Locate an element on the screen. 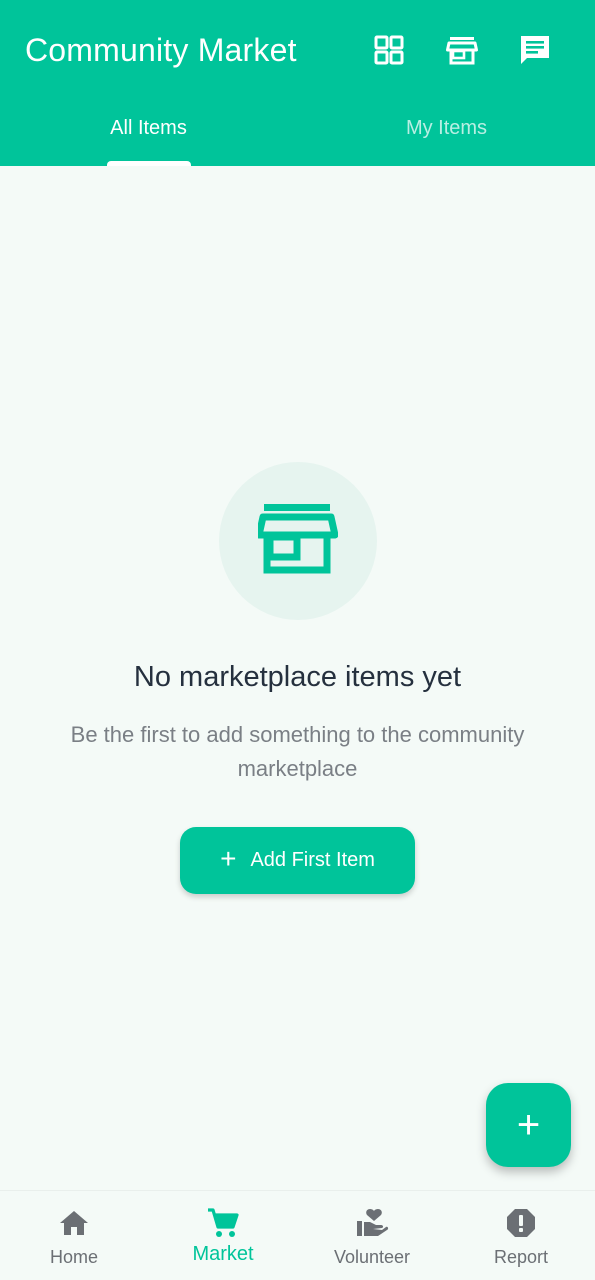 The image size is (595, 1280). tab-all-items: All Items is located at coordinates (148, 129).